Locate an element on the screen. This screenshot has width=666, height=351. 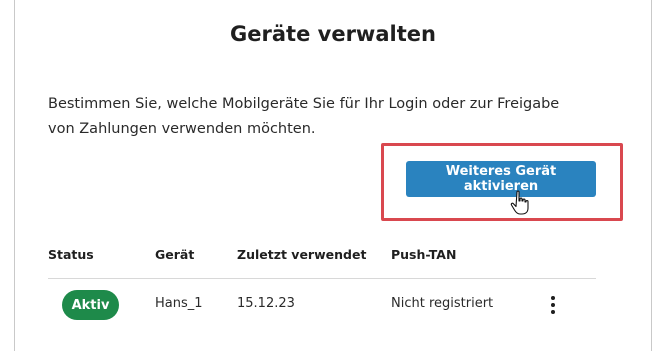
status-badge: Aktiv is located at coordinates (90, 305).